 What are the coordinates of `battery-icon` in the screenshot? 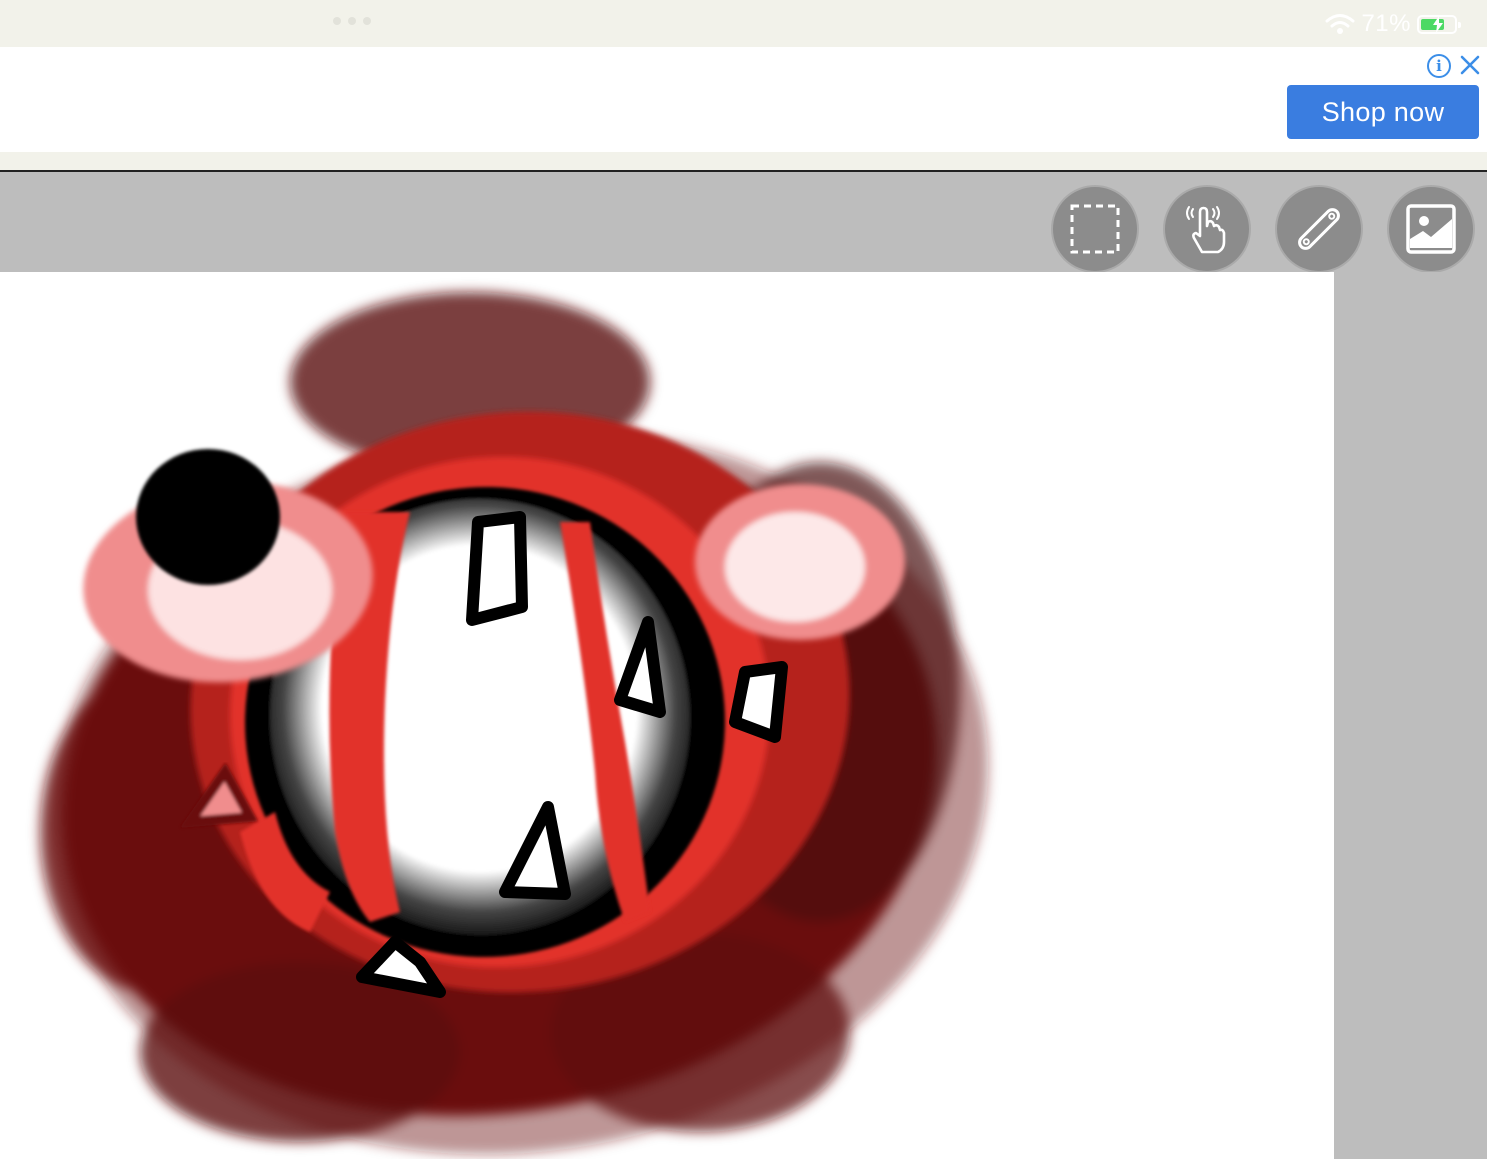 It's located at (1439, 24).